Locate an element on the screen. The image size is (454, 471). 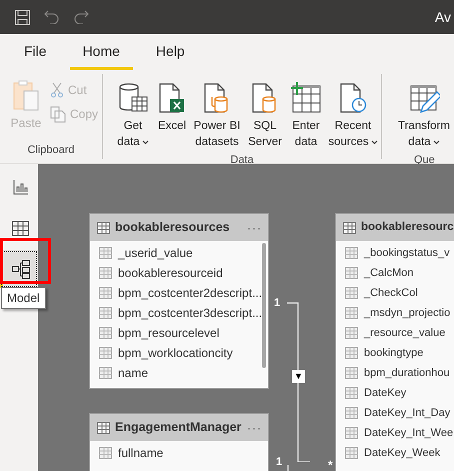
copy-icon is located at coordinates (58, 114).